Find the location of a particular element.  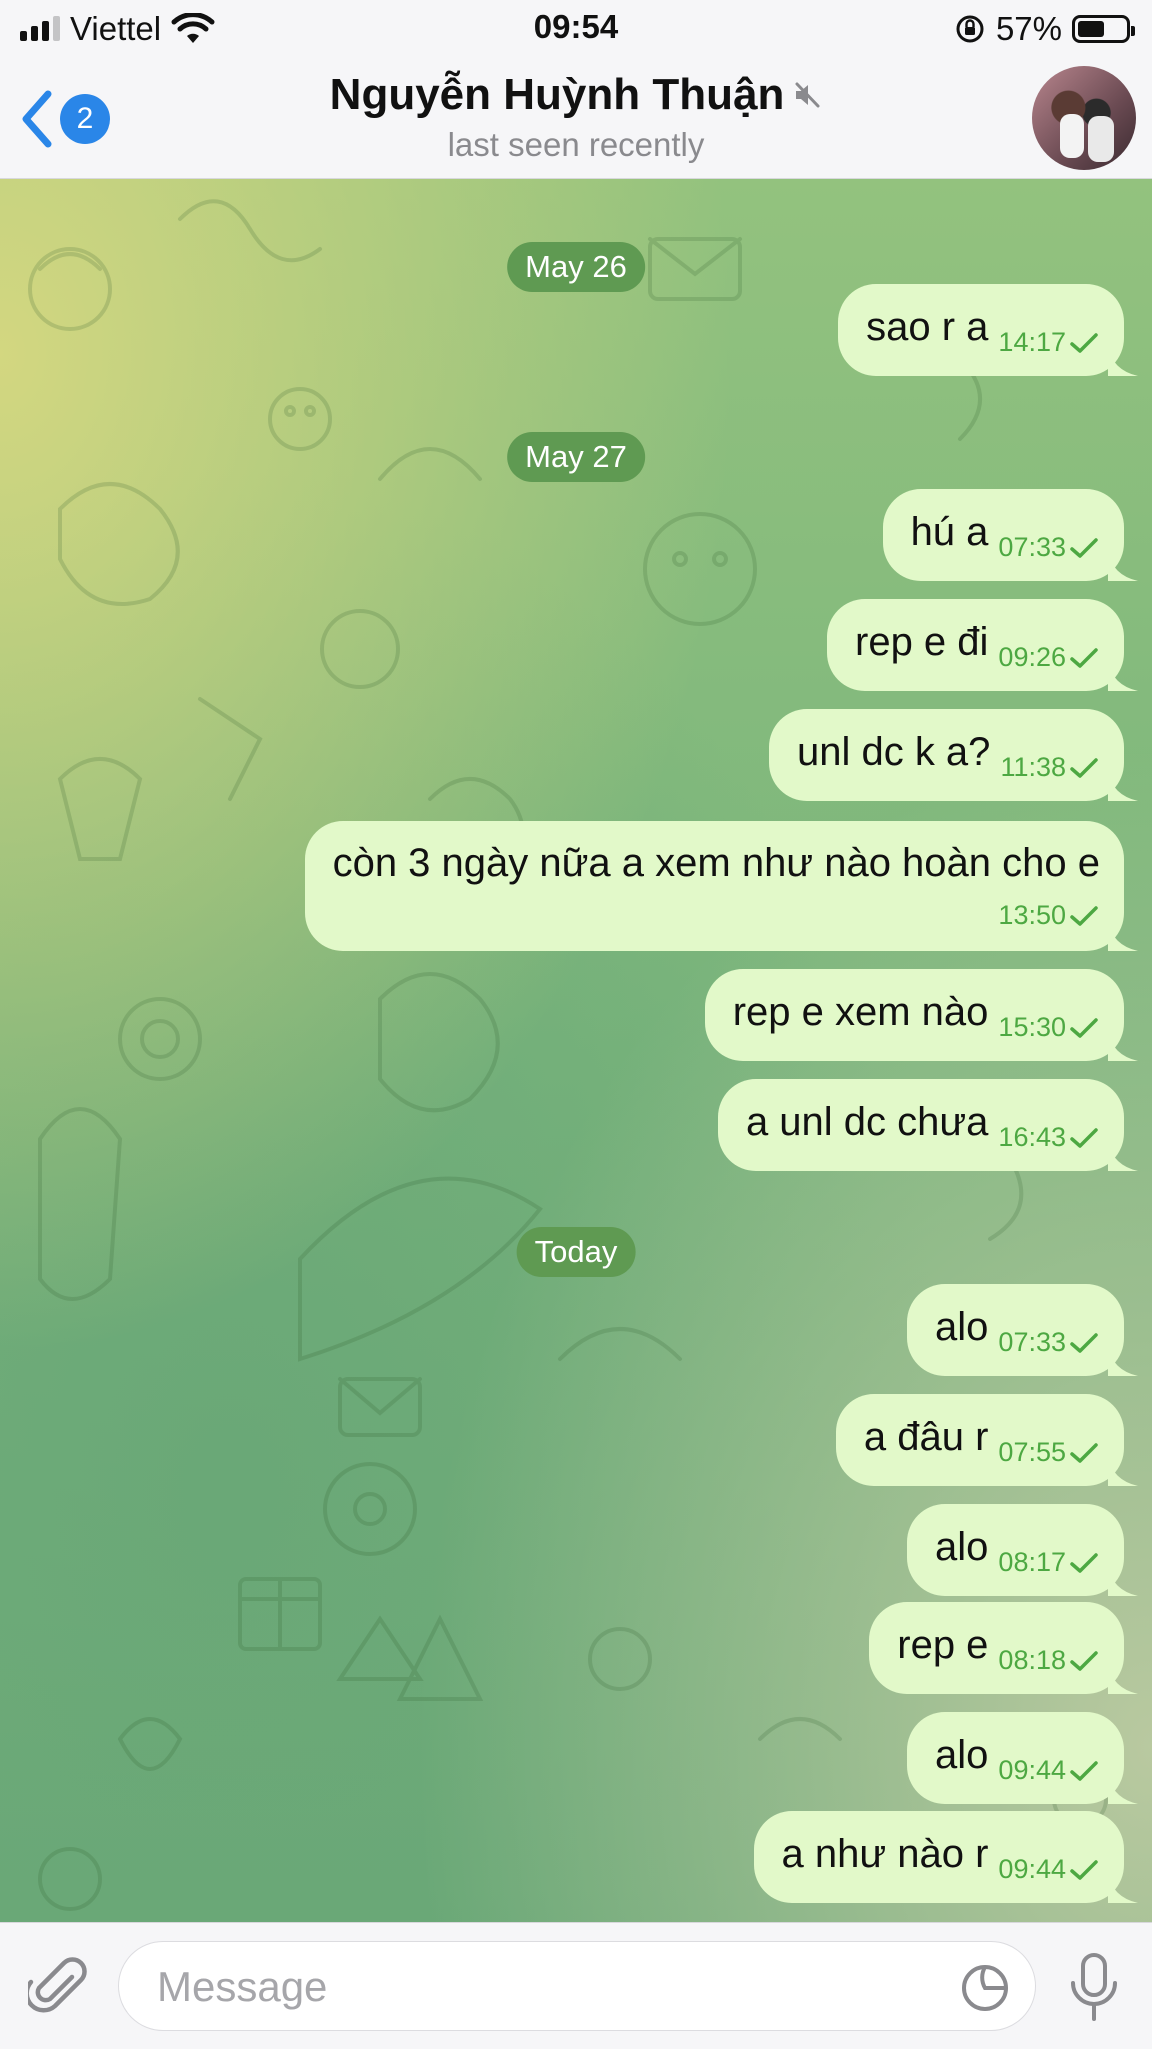

orientation-lock-icon is located at coordinates (970, 29).